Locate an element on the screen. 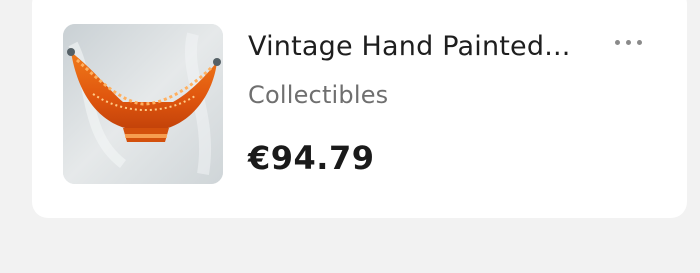  product-image is located at coordinates (143, 104).